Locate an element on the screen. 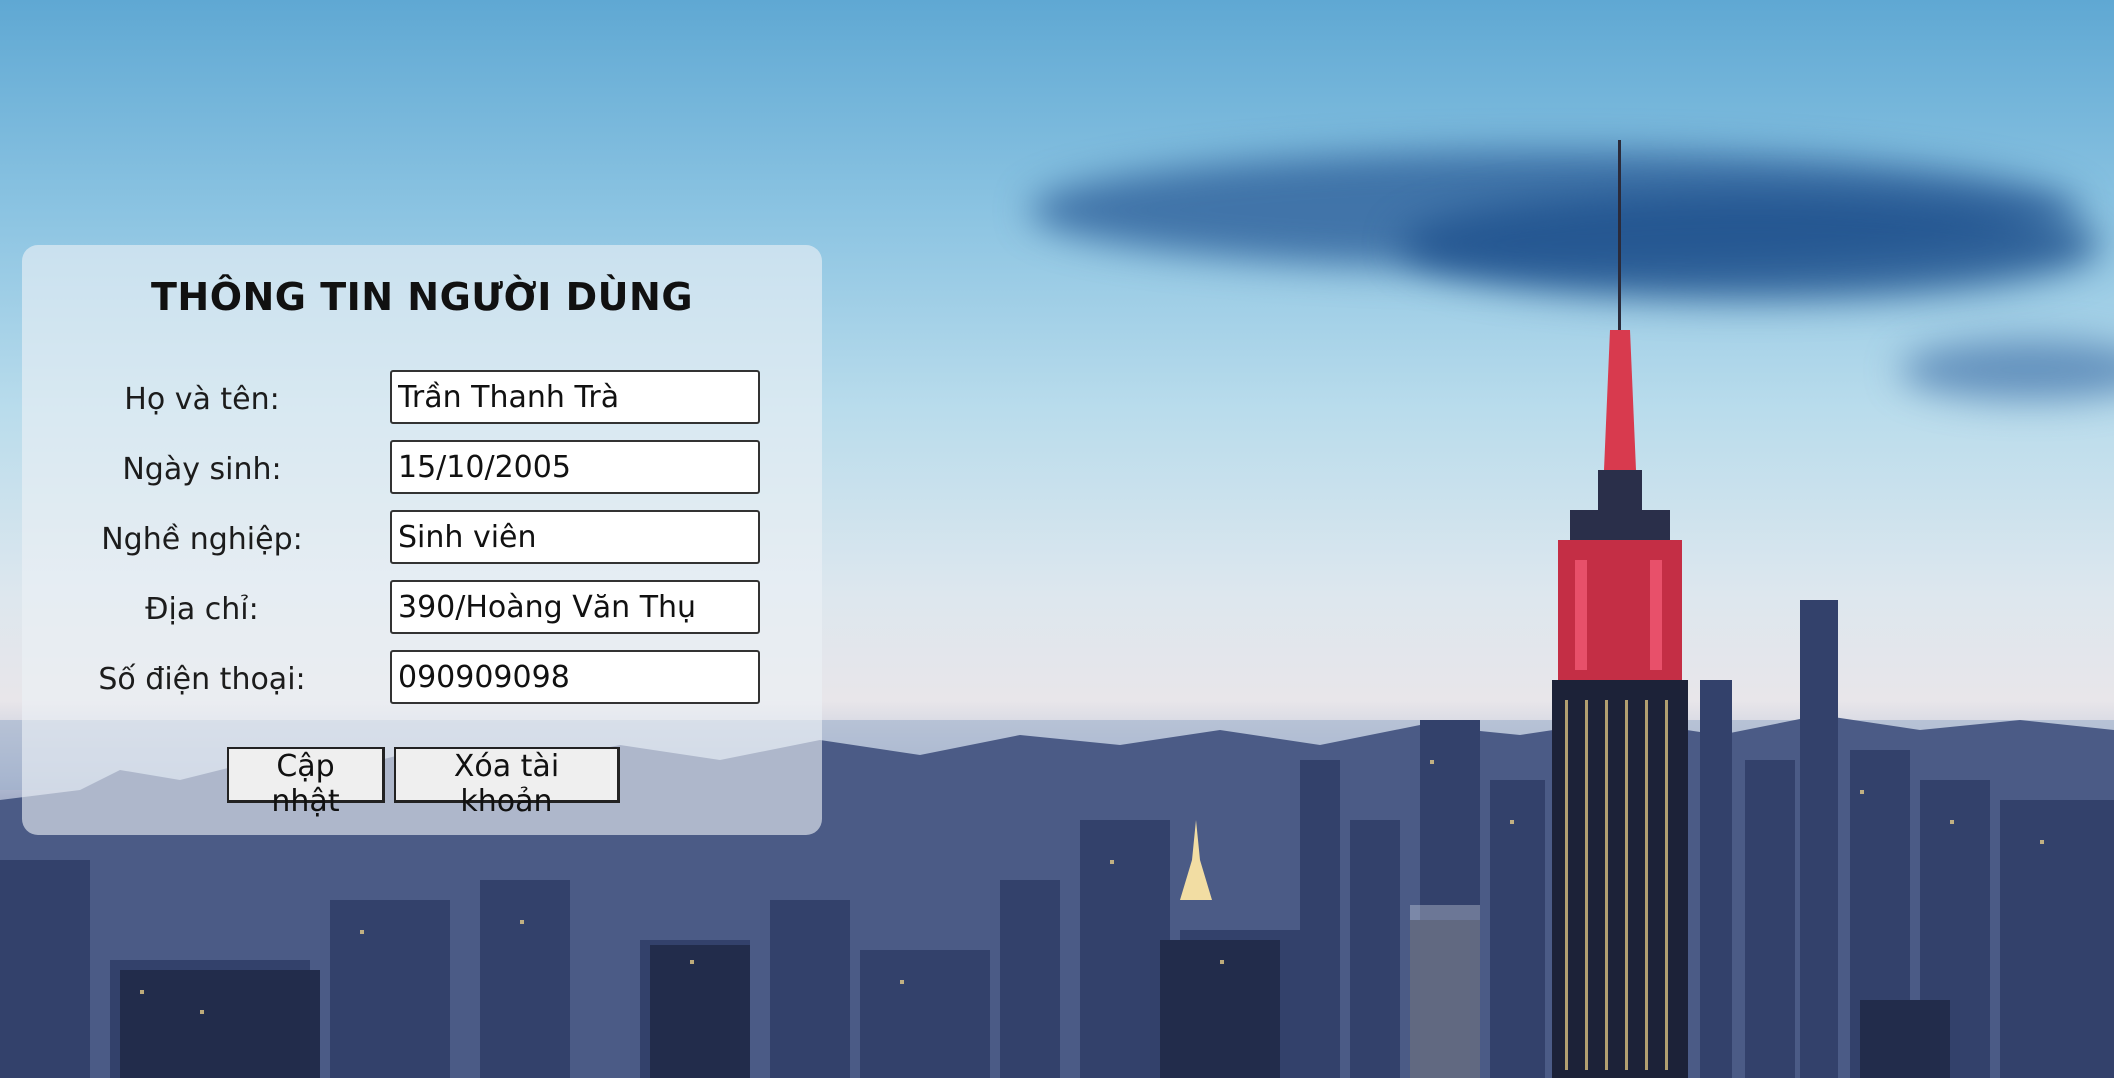 This screenshot has width=2114, height=1078. field-row-birthdate: Ngày sinh: is located at coordinates (422, 469).